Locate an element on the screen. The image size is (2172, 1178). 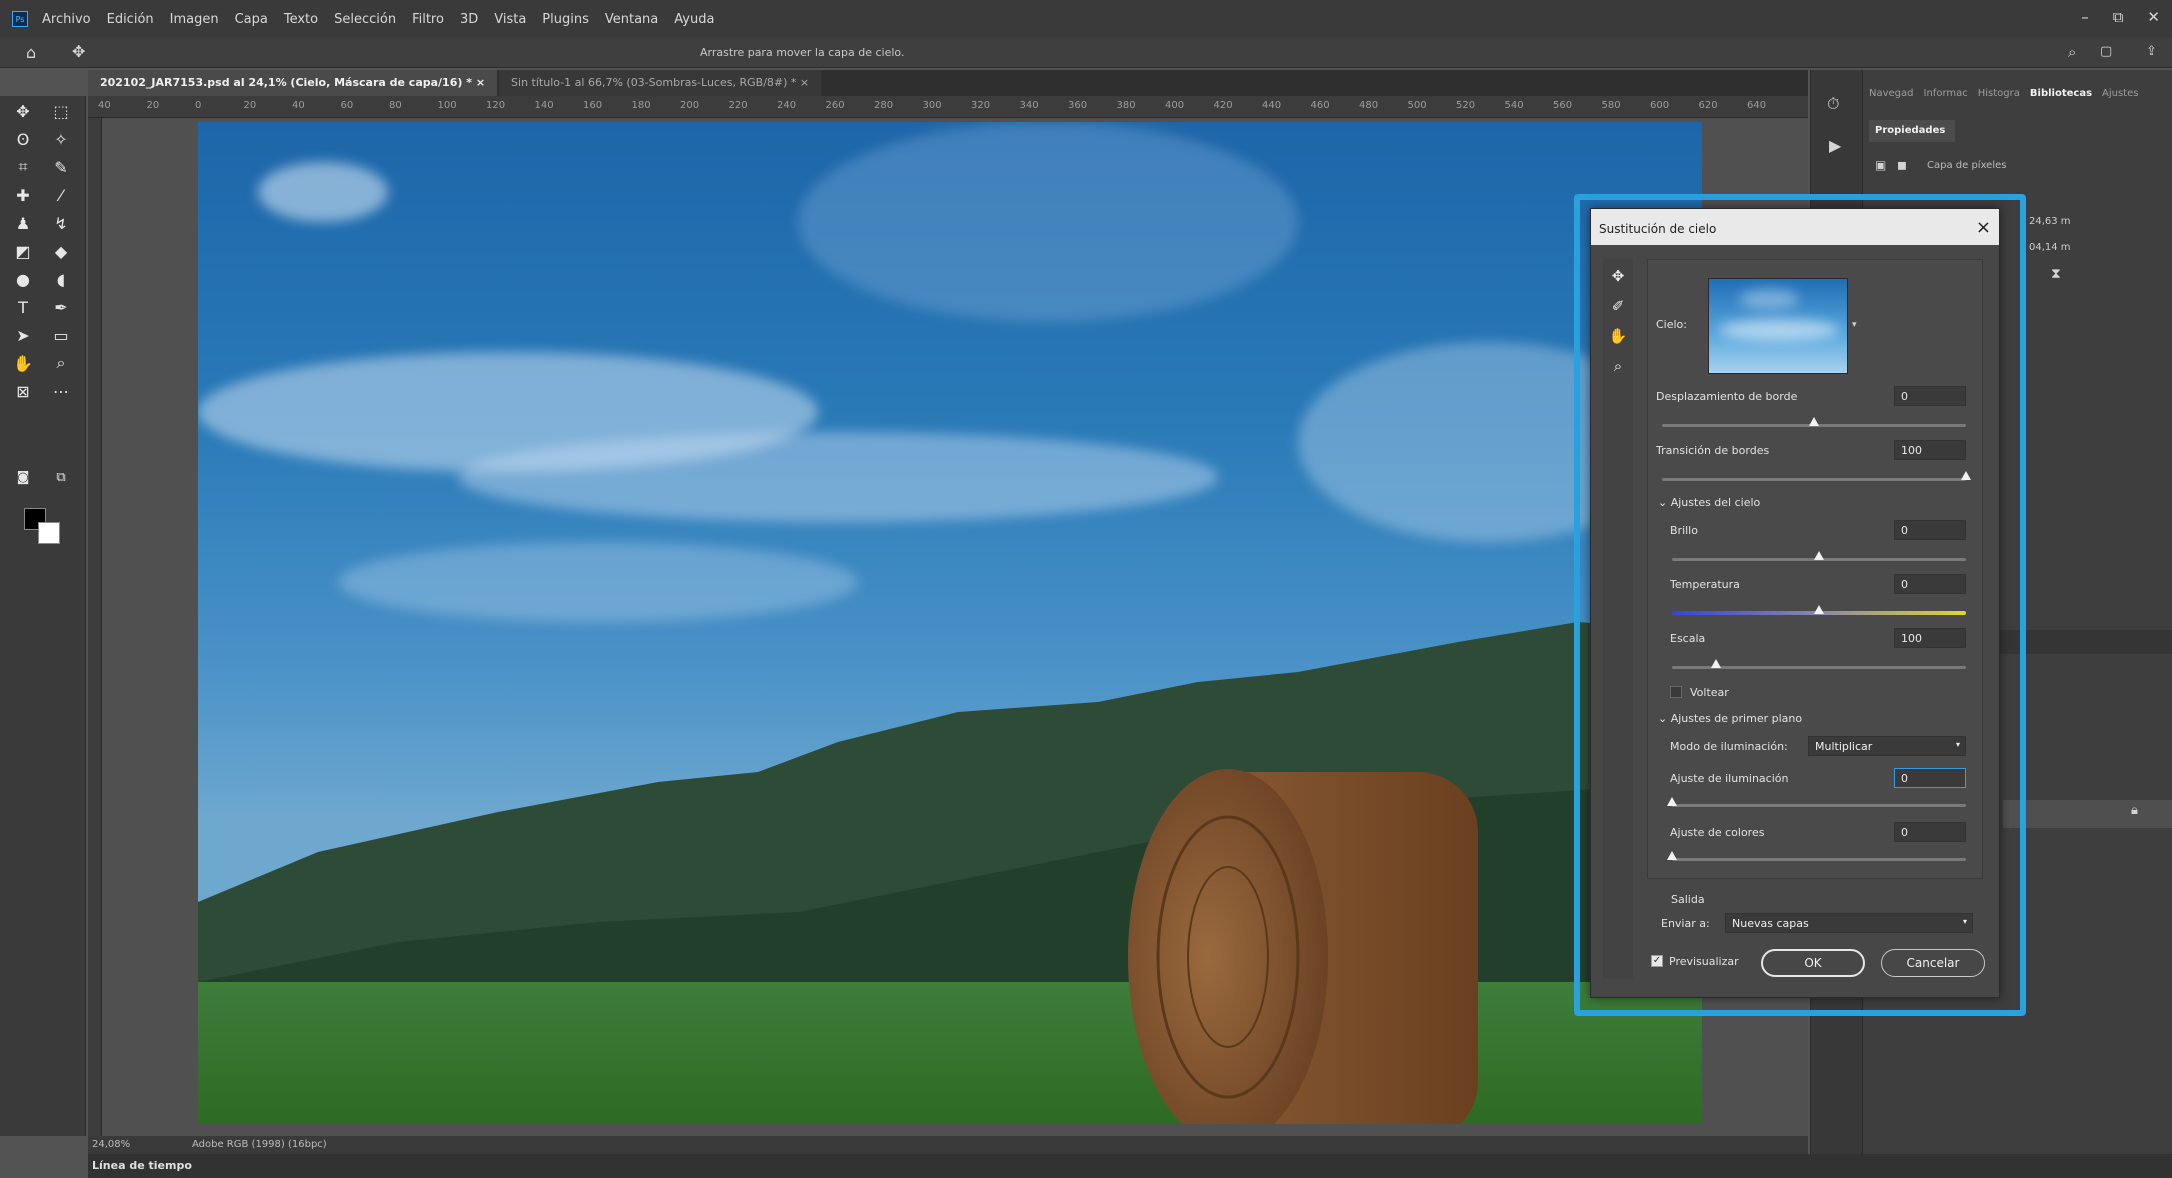
temperature-thumb is located at coordinates (1819, 609).